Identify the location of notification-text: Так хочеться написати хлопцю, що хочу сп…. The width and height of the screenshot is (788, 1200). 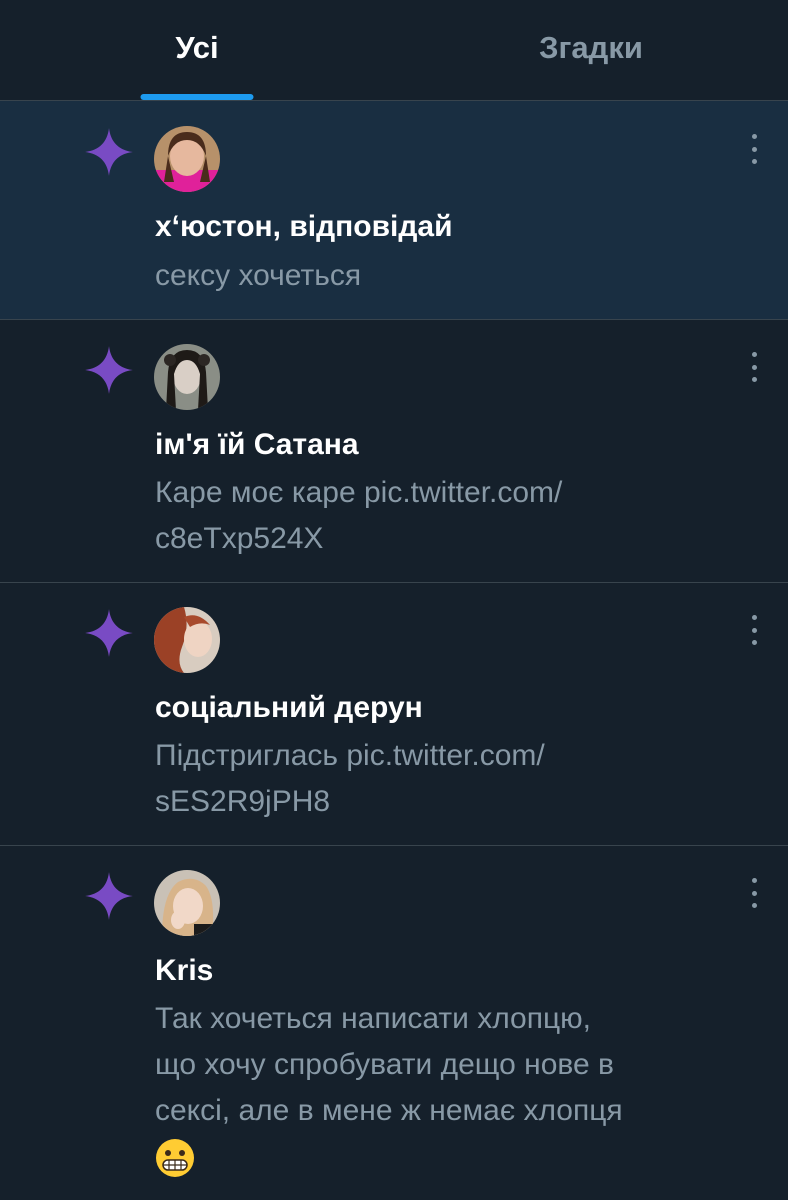
(431, 1088).